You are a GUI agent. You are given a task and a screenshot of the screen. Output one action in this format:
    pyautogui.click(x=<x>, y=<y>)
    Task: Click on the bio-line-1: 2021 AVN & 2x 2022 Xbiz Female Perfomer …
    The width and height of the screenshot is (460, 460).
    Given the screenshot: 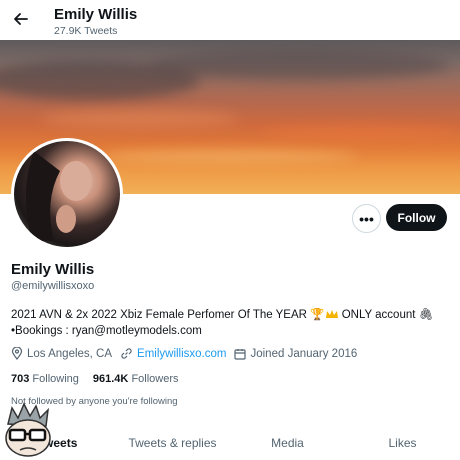 What is the action you would take?
    pyautogui.click(x=159, y=315)
    